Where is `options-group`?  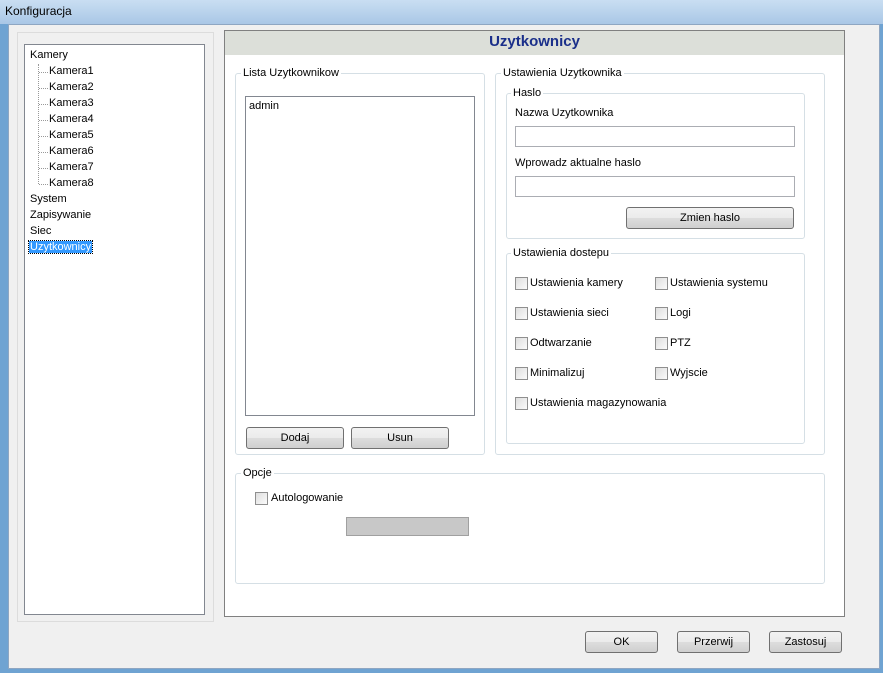
options-group is located at coordinates (530, 528).